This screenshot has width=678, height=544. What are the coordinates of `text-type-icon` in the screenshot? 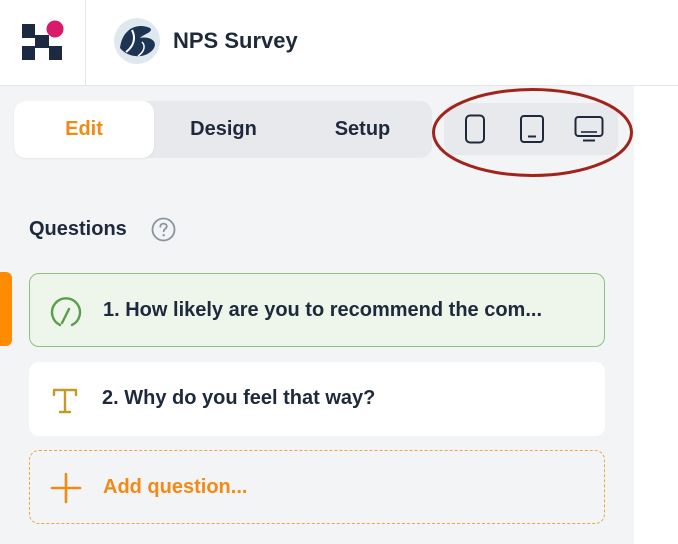 It's located at (65, 401).